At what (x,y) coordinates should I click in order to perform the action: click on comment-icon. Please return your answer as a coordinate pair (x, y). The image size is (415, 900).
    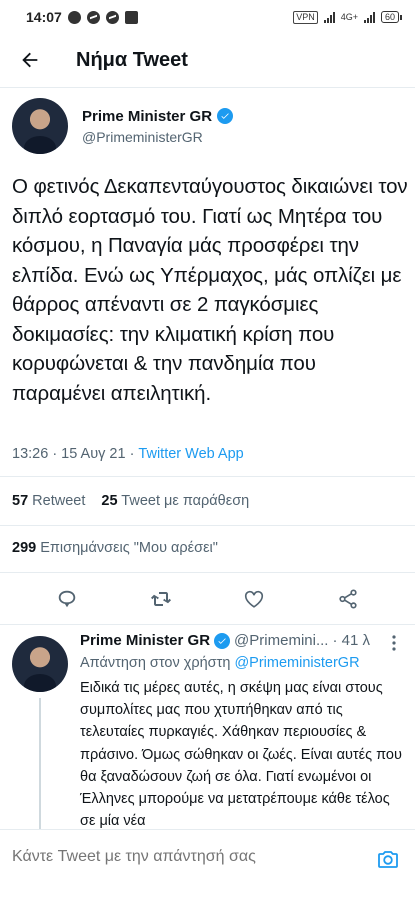
    Looking at the image, I should click on (67, 599).